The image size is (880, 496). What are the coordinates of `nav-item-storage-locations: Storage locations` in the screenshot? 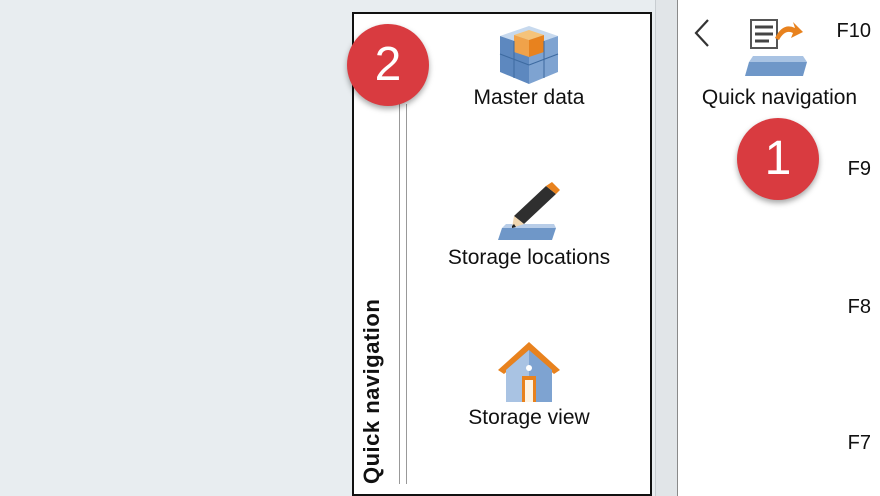 It's located at (529, 225).